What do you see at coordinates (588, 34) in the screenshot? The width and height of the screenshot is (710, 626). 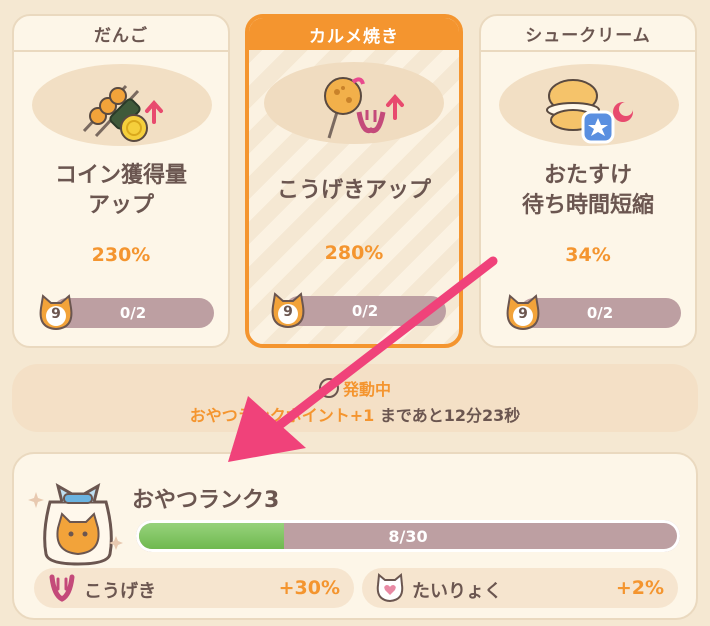 I see `card-header: シュークリーム` at bounding box center [588, 34].